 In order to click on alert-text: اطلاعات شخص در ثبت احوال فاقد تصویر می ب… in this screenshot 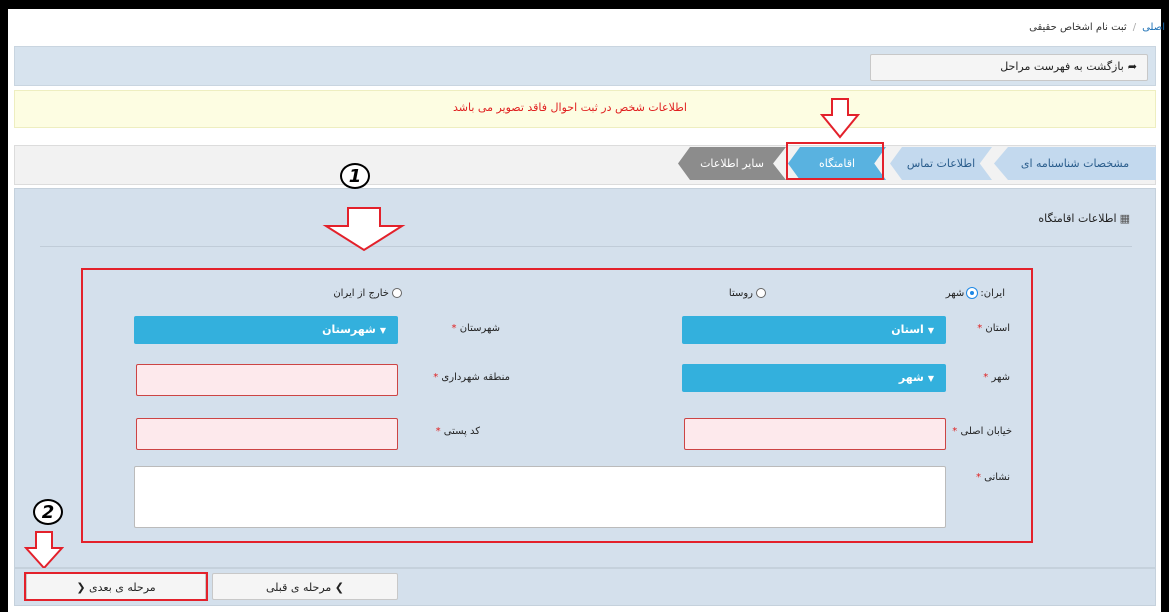, I will do `click(570, 107)`.